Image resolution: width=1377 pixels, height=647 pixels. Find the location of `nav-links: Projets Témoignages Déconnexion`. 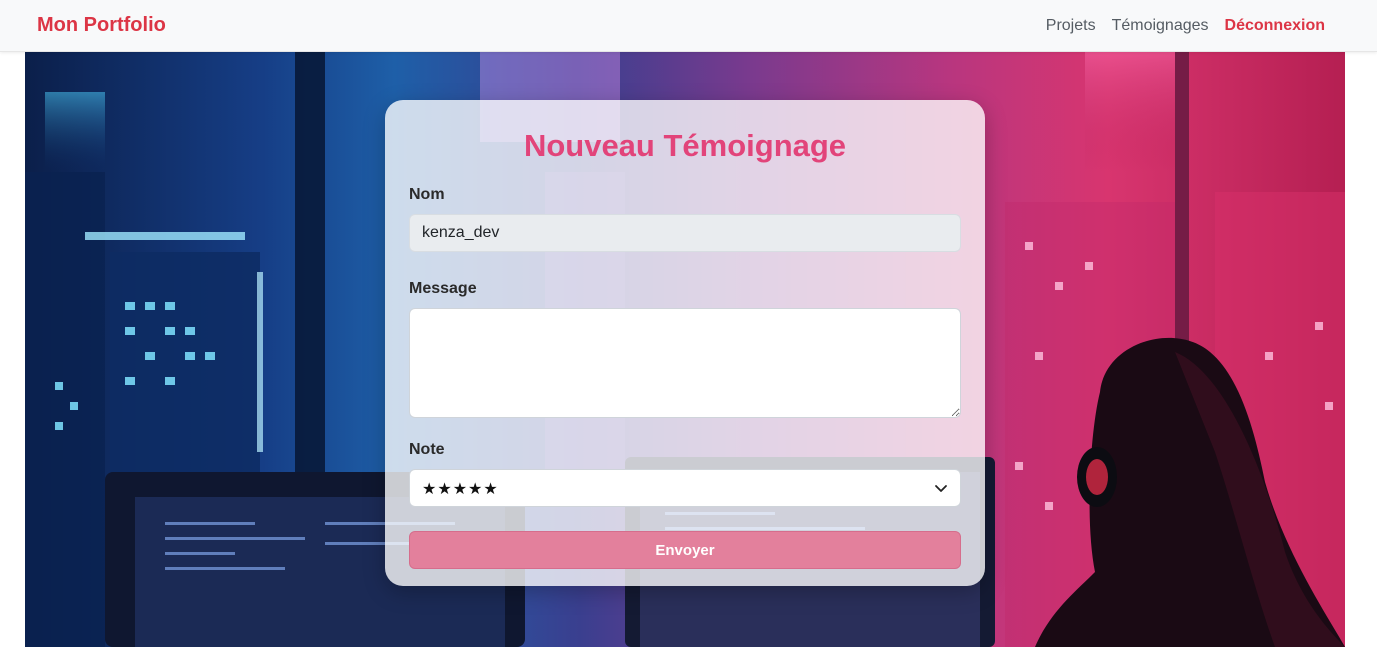

nav-links: Projets Témoignages Déconnexion is located at coordinates (1185, 26).